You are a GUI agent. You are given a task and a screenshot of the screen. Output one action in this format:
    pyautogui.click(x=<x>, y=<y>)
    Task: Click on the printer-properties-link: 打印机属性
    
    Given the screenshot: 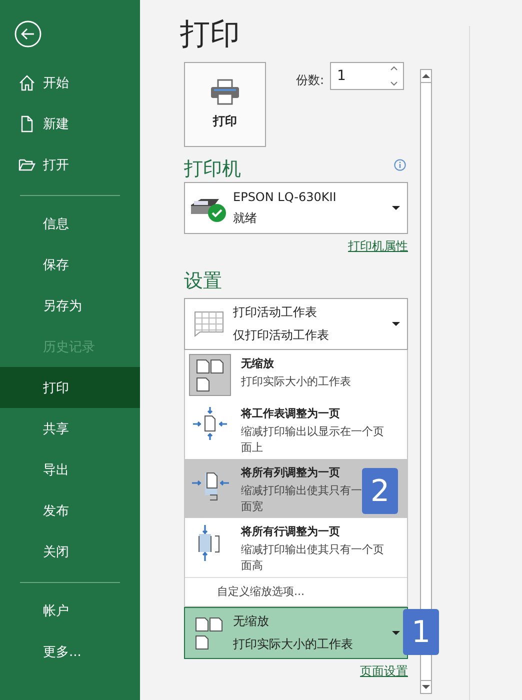 What is the action you would take?
    pyautogui.click(x=378, y=248)
    